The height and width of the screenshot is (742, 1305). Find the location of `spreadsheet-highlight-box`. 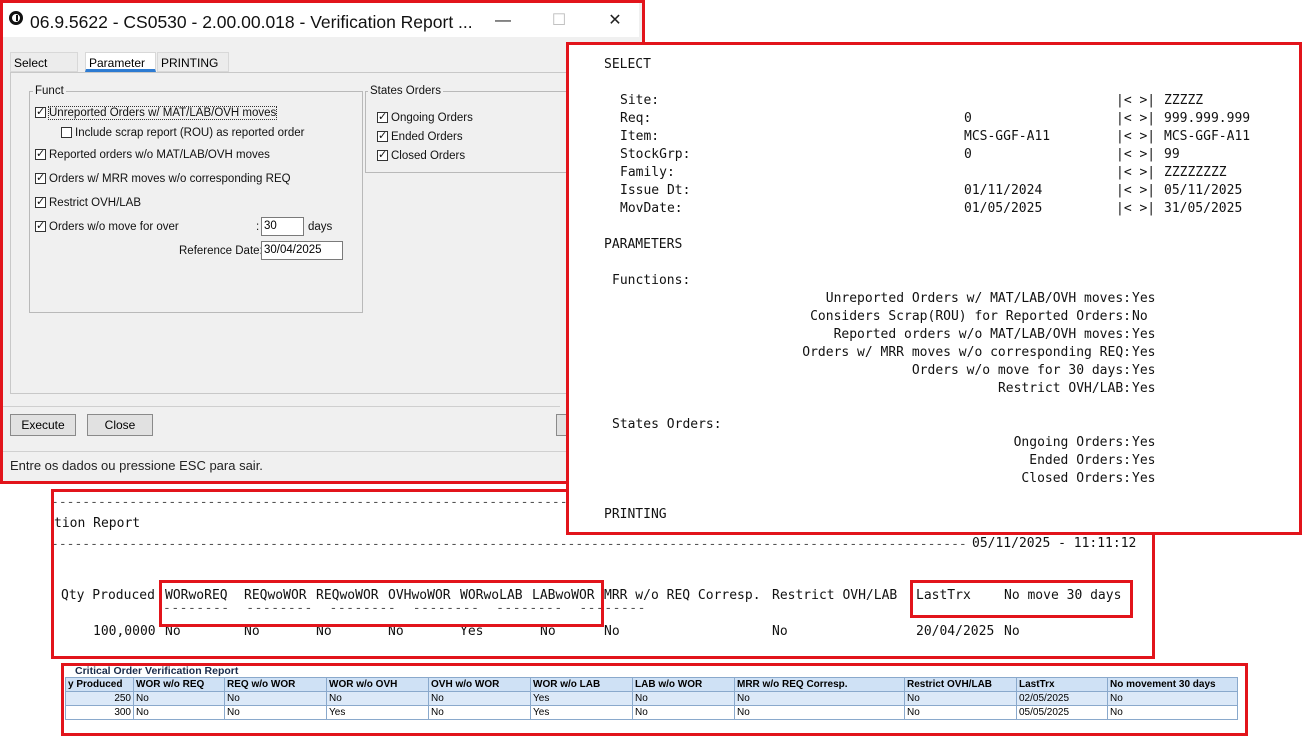

spreadsheet-highlight-box is located at coordinates (654, 699).